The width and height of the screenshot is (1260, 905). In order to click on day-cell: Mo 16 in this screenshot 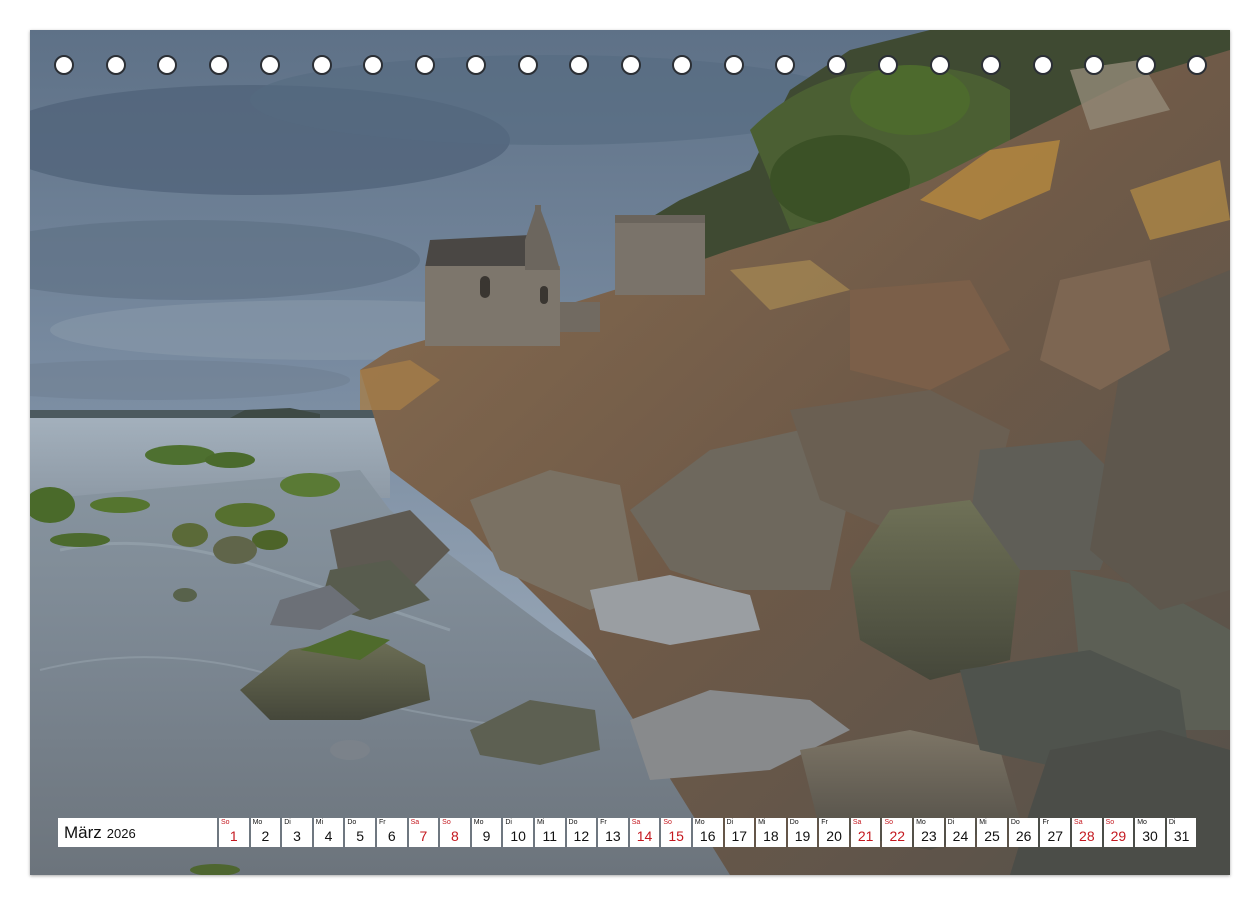, I will do `click(707, 832)`.